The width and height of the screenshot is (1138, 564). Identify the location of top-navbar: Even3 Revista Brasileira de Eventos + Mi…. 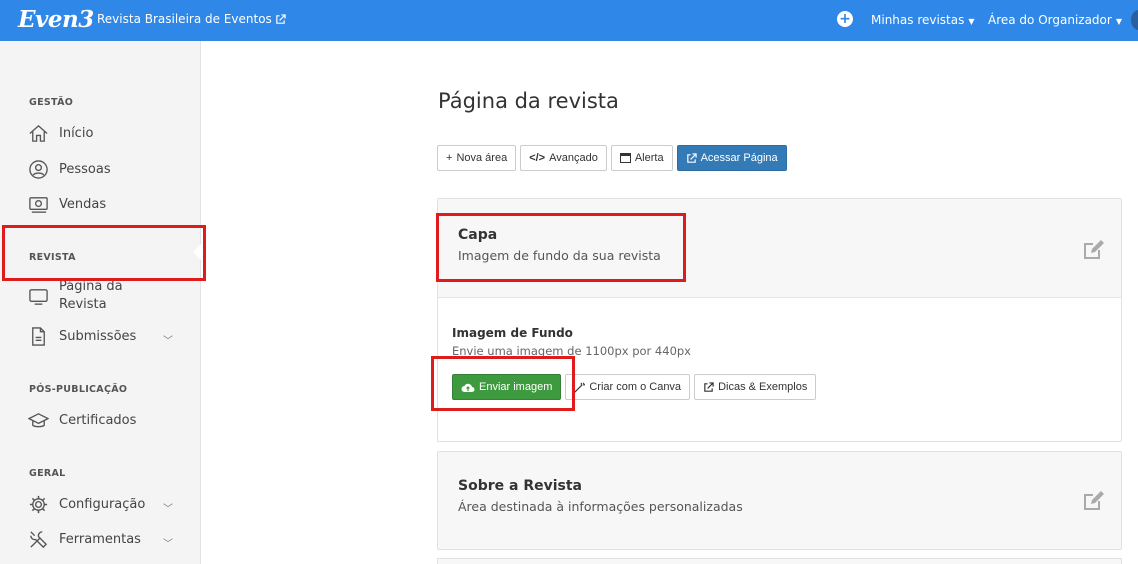
(569, 20).